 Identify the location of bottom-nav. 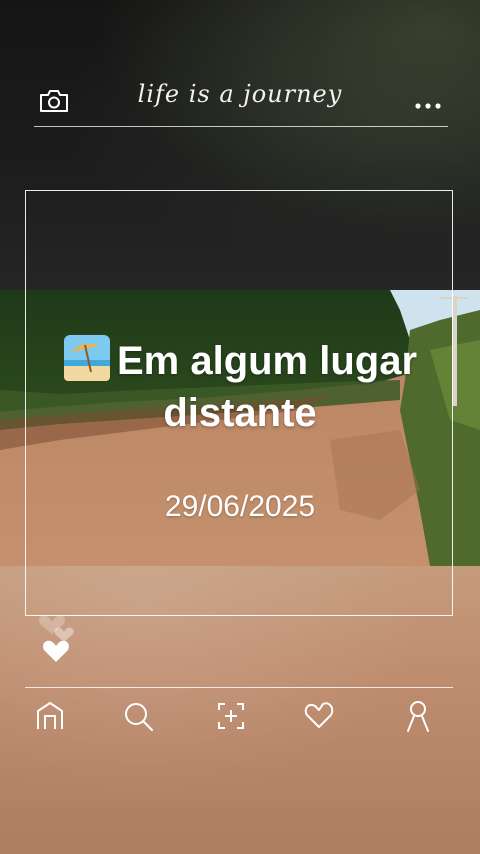
(240, 718).